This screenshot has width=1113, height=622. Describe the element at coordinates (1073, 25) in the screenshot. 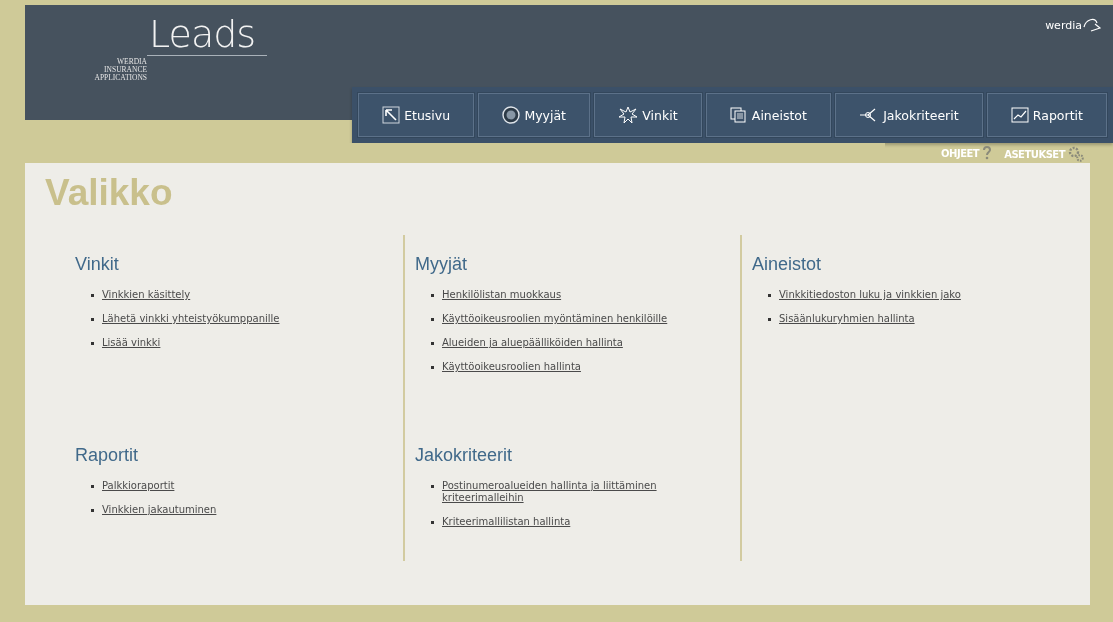

I see `brand-logo: werdia` at that location.